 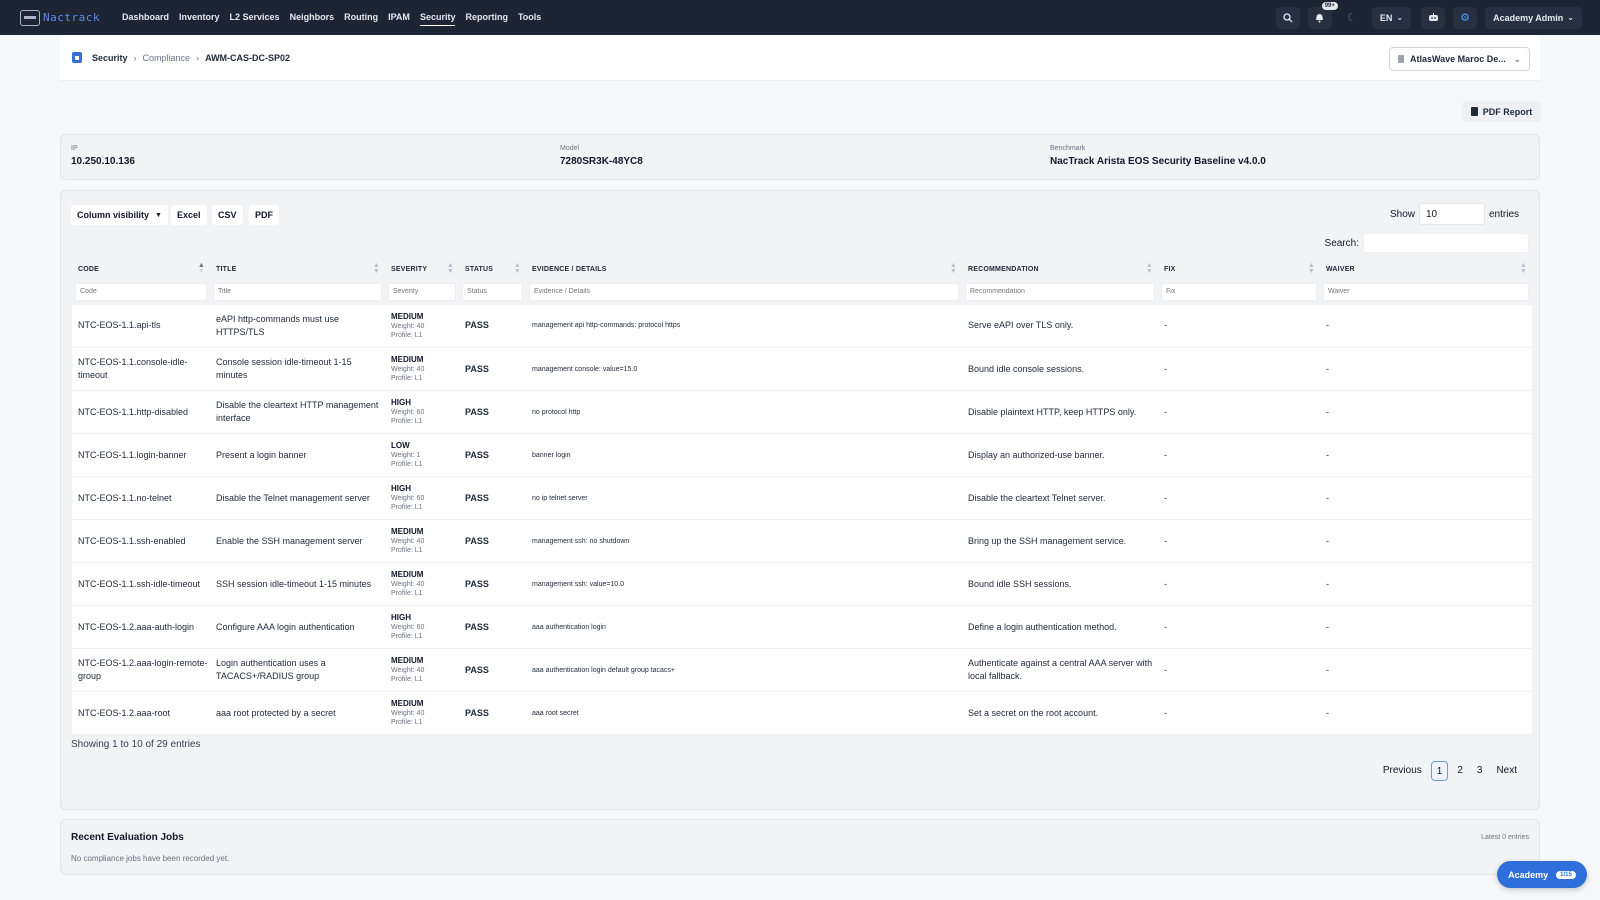 What do you see at coordinates (145, 17) in the screenshot?
I see `nav-dashboard: Dashboard` at bounding box center [145, 17].